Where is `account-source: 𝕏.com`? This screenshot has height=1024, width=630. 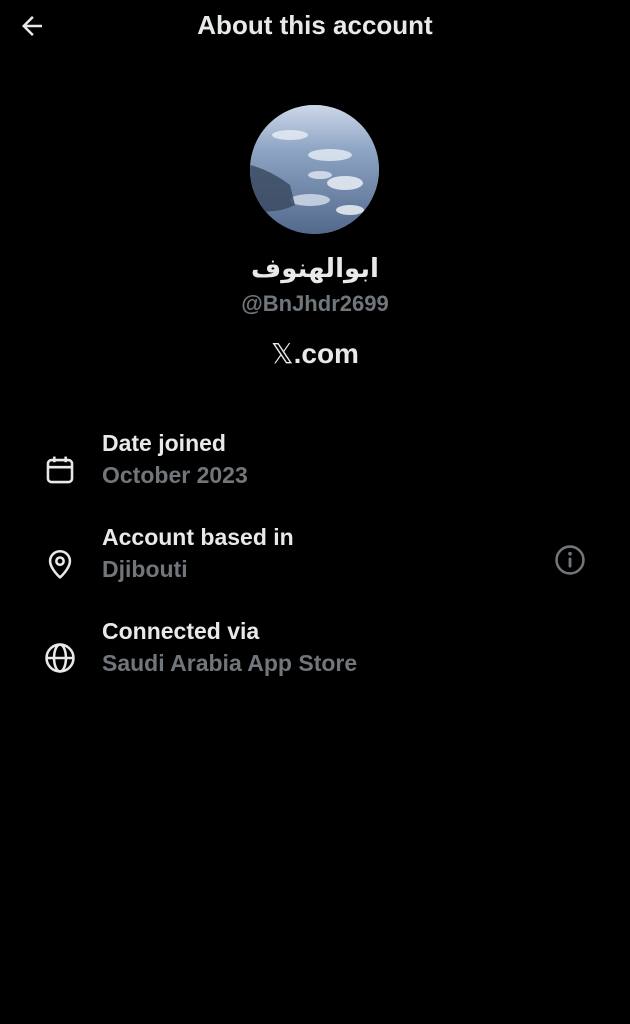
account-source: 𝕏.com is located at coordinates (315, 354).